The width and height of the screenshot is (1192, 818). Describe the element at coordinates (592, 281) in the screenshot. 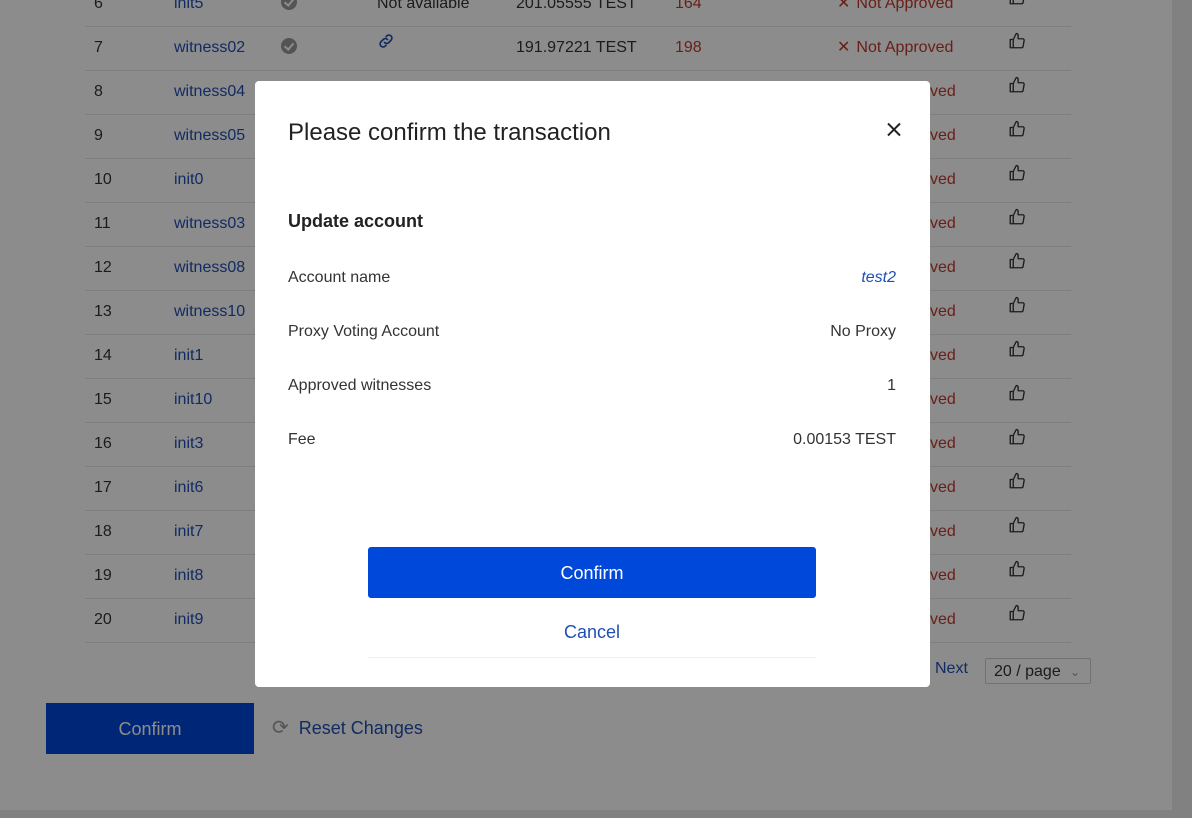

I see `field-account-name: Account name test2` at that location.